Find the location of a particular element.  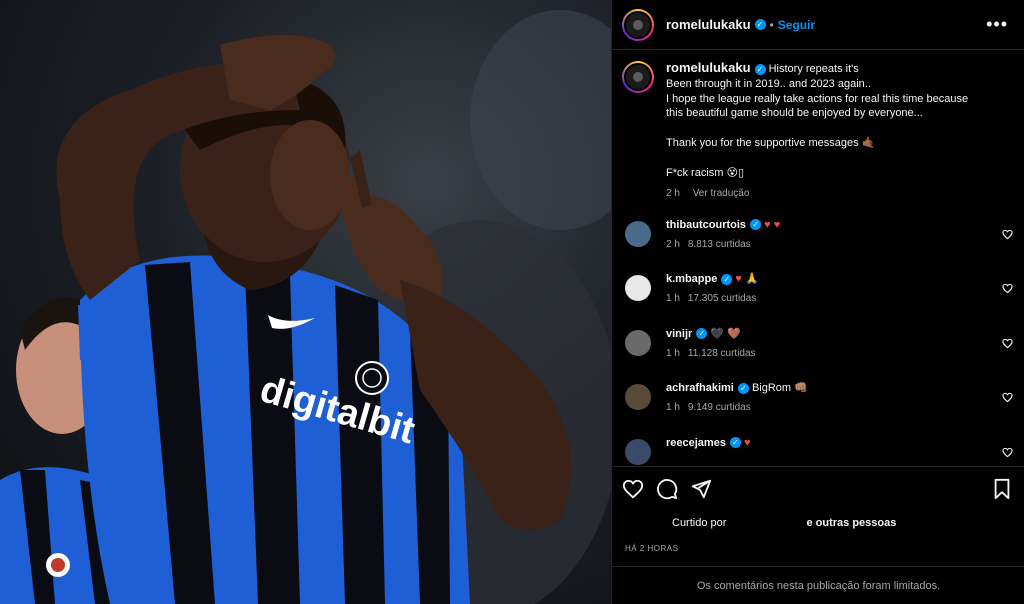

liked-by-others: e outras pessoas is located at coordinates (851, 523).